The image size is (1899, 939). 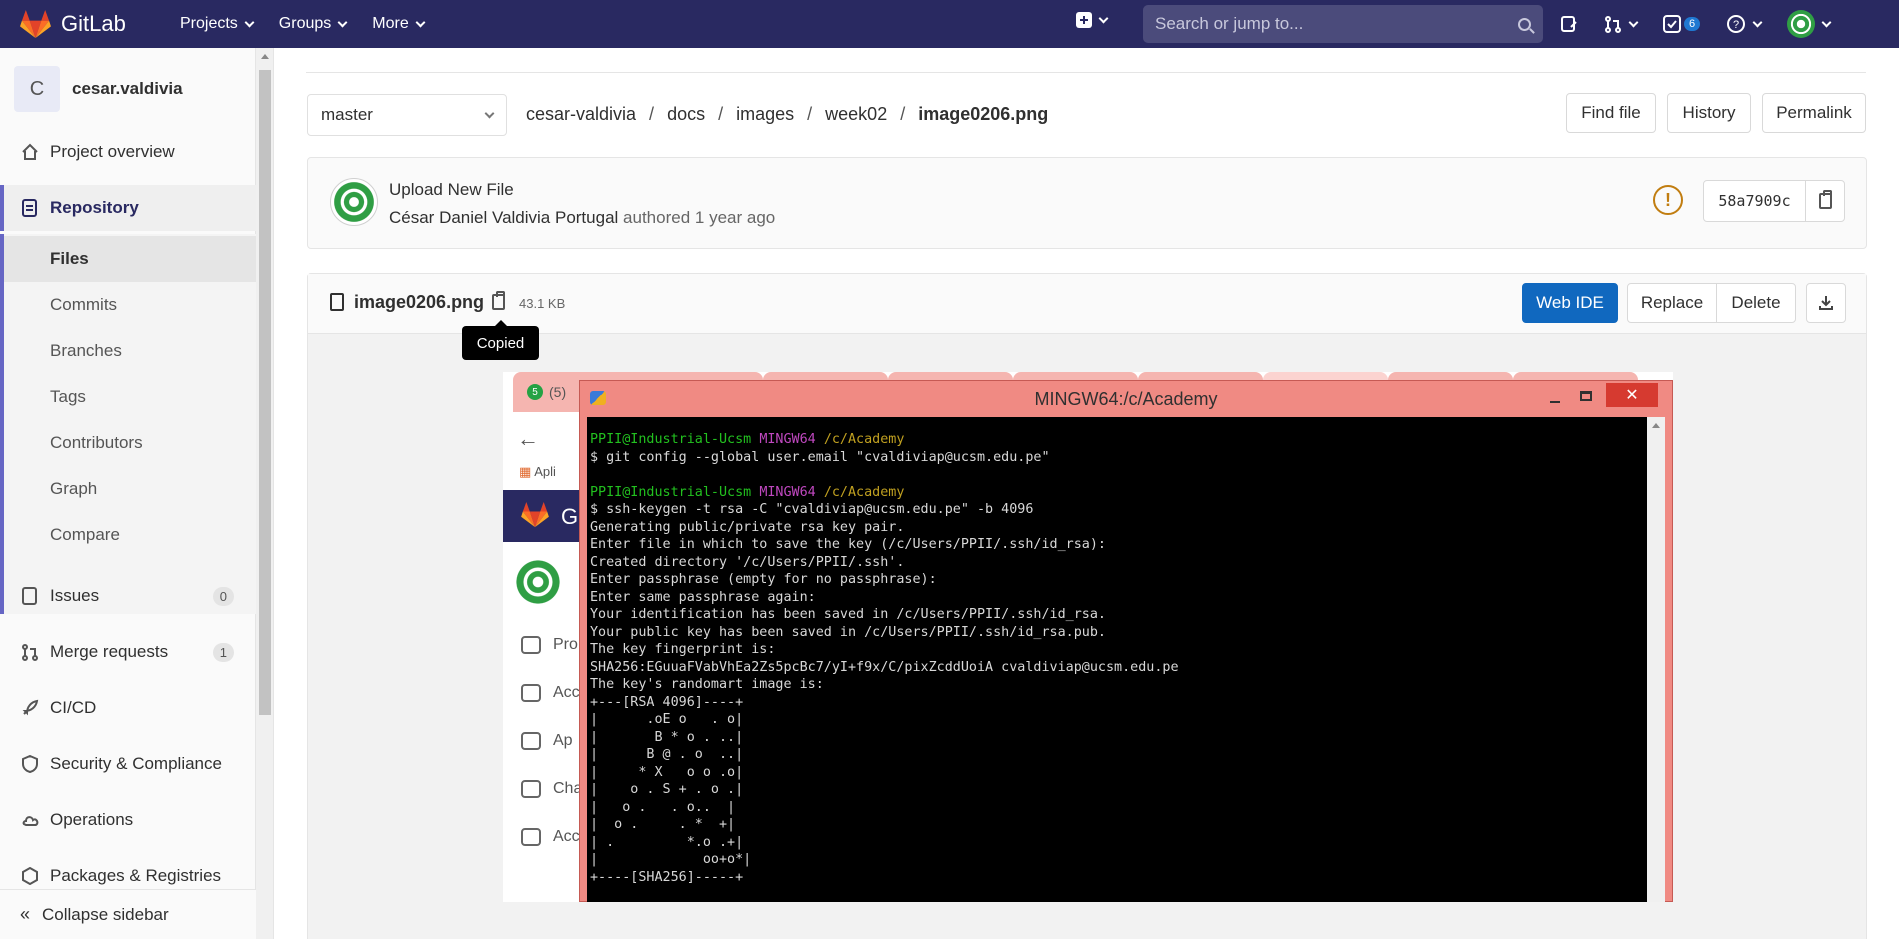 What do you see at coordinates (1755, 201) in the screenshot?
I see `commit-sha-link: 58a7909c` at bounding box center [1755, 201].